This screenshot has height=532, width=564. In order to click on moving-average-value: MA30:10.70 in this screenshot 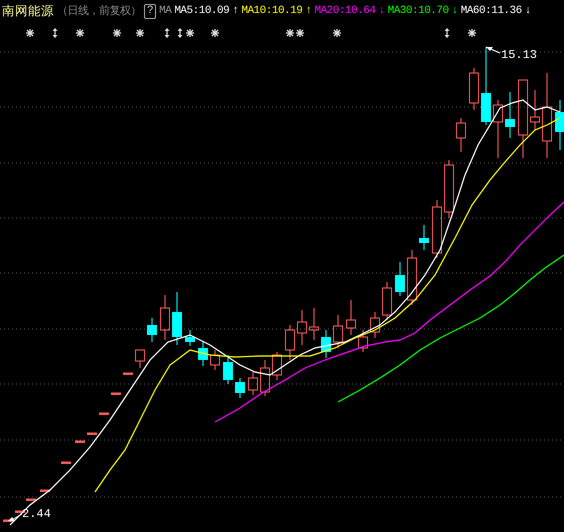, I will do `click(418, 11)`.